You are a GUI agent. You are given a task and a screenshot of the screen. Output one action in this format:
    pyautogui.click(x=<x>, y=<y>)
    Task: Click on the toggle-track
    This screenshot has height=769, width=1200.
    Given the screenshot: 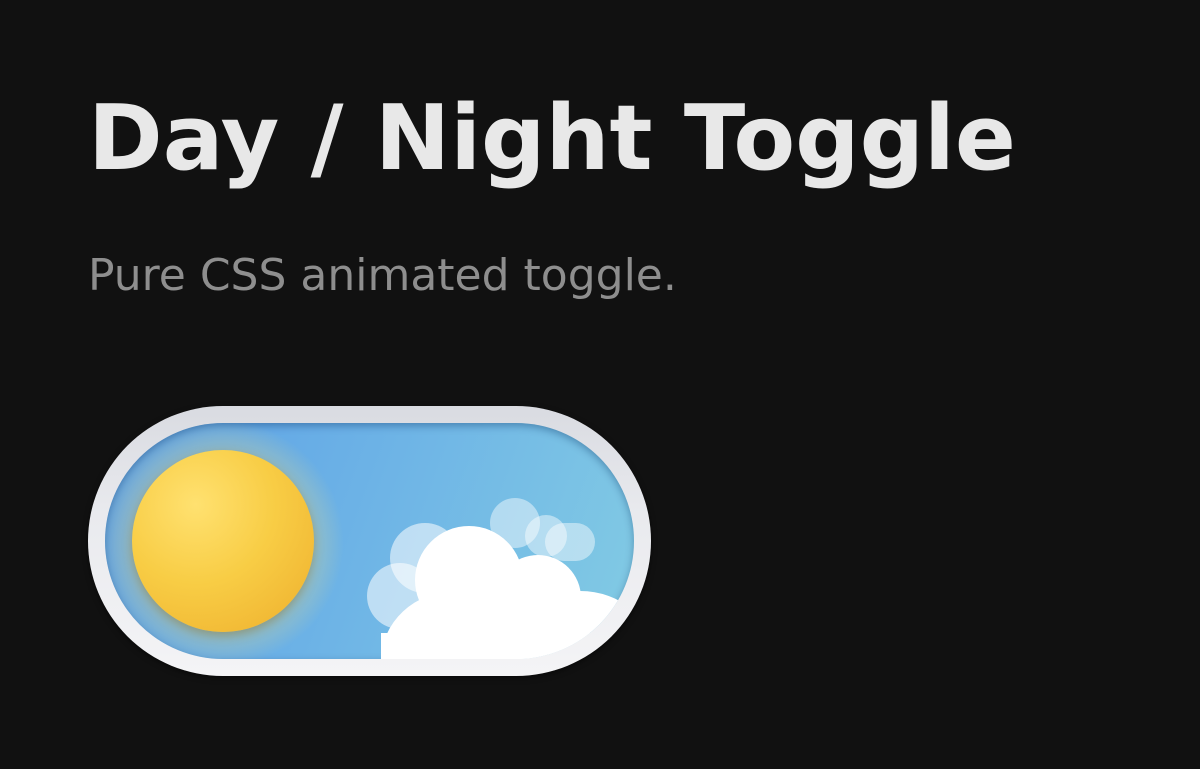 What is the action you would take?
    pyautogui.click(x=369, y=541)
    